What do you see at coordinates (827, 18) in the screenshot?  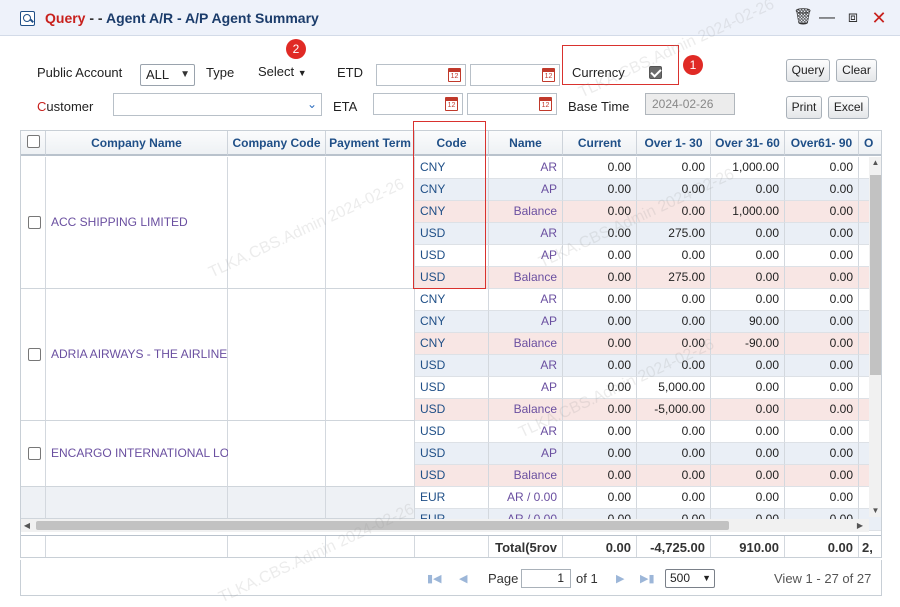 I see `minimize-icon: —` at bounding box center [827, 18].